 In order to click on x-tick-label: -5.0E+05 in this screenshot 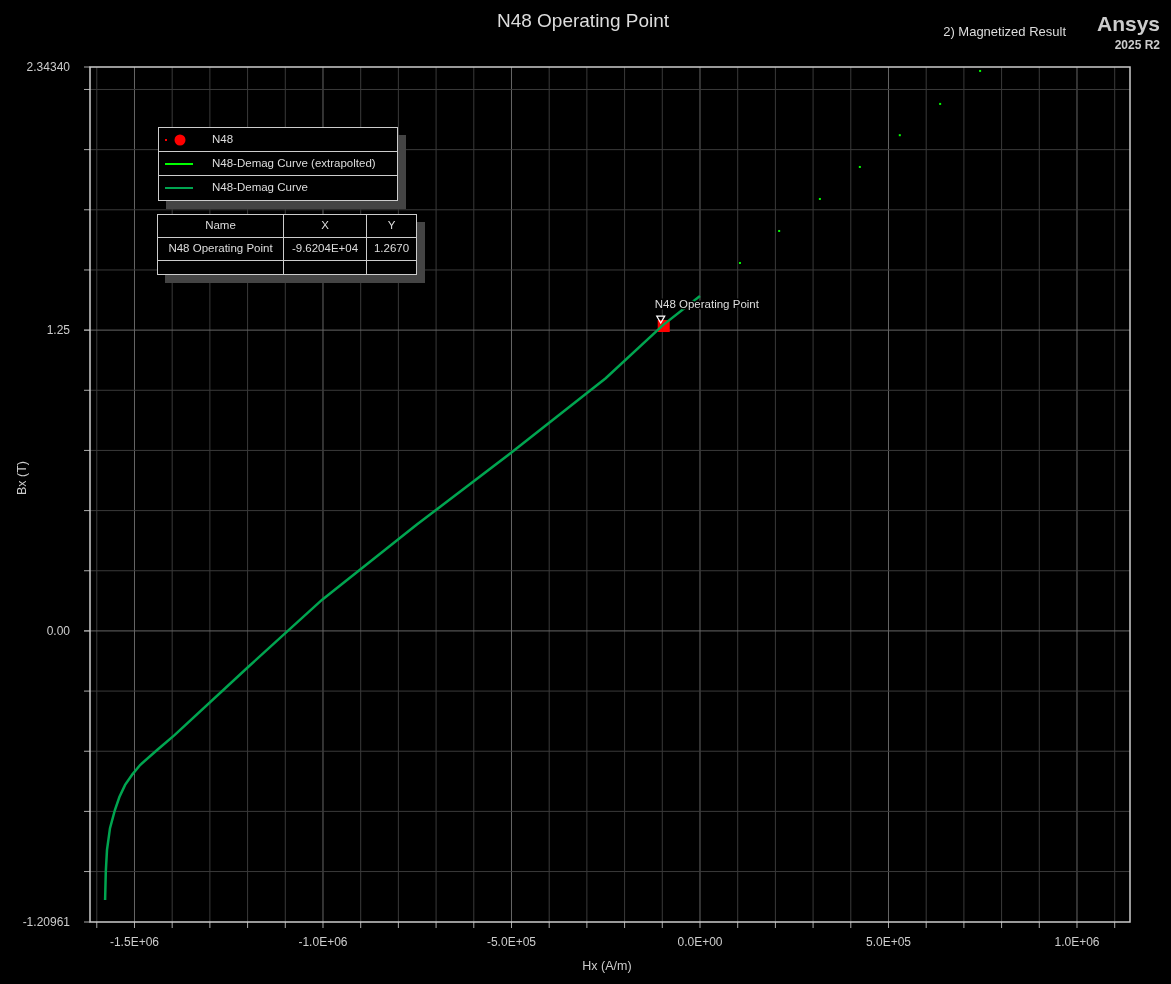, I will do `click(511, 942)`.